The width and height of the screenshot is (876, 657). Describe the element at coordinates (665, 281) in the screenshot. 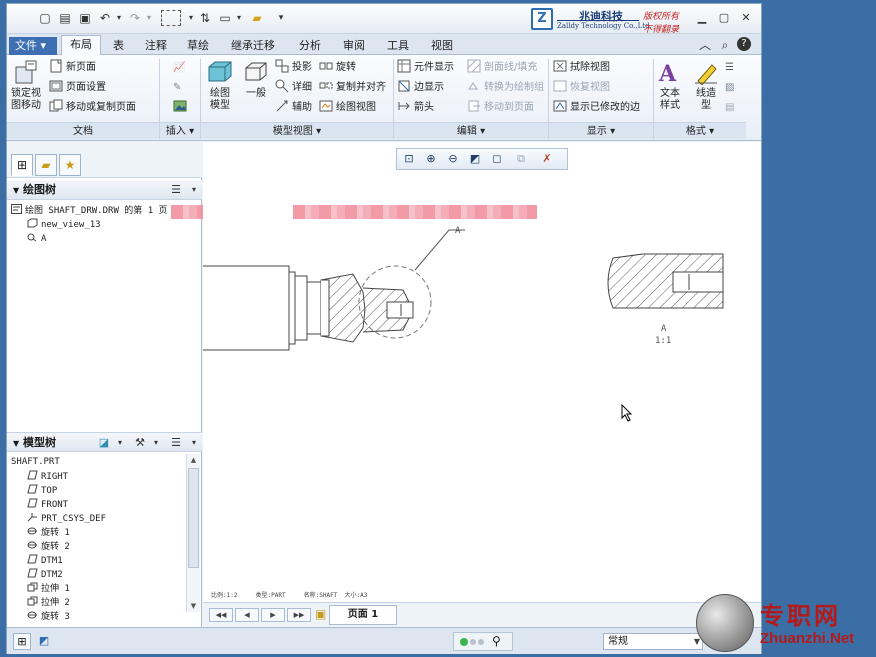

I see `detail-view` at that location.